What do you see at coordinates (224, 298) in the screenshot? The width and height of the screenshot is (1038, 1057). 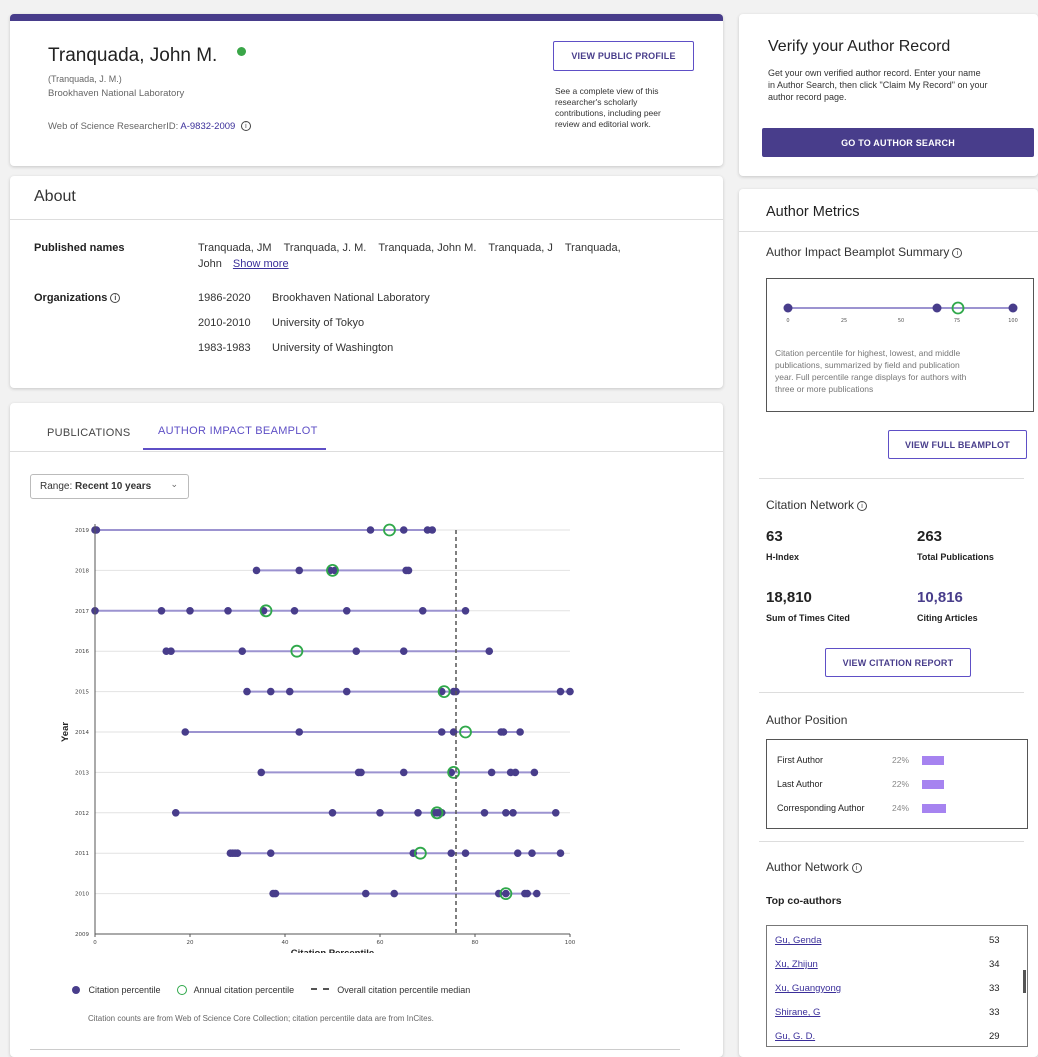 I see `org-years: 1986-2020` at bounding box center [224, 298].